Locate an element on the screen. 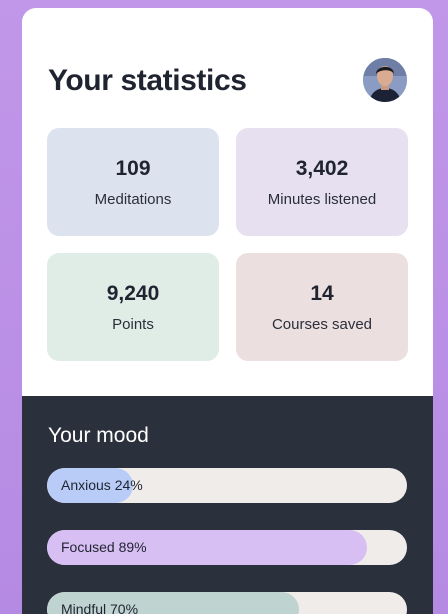 The width and height of the screenshot is (448, 614). stat-label: Minutes listened is located at coordinates (322, 199).